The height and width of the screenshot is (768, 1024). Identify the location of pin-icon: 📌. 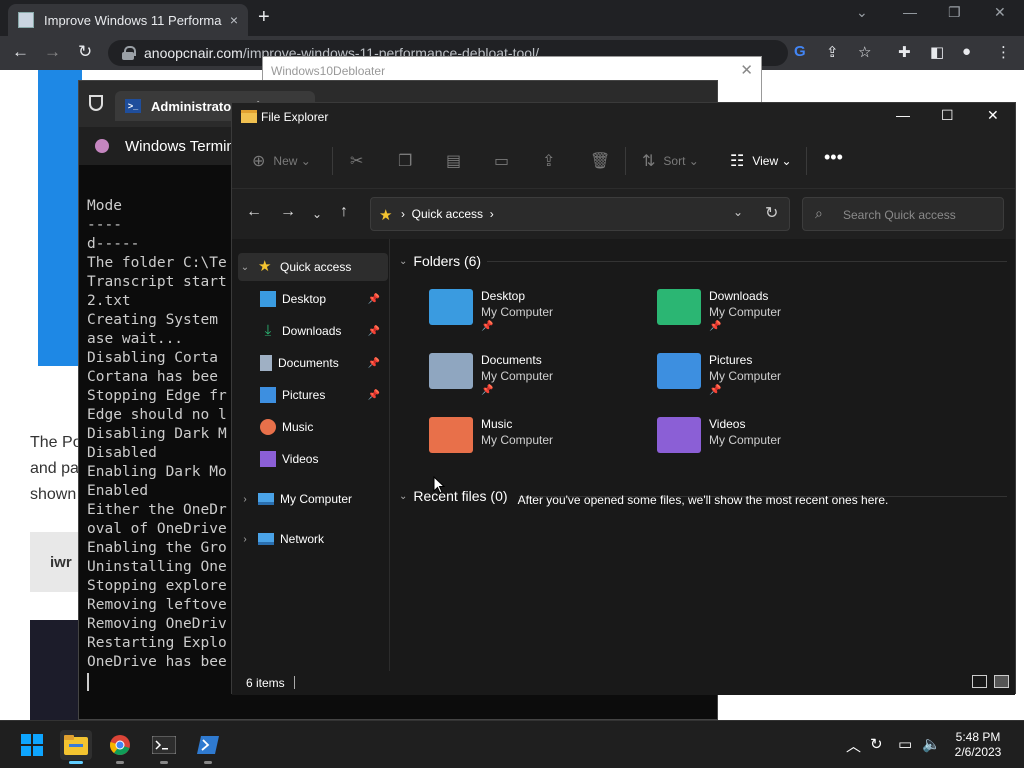
(715, 326).